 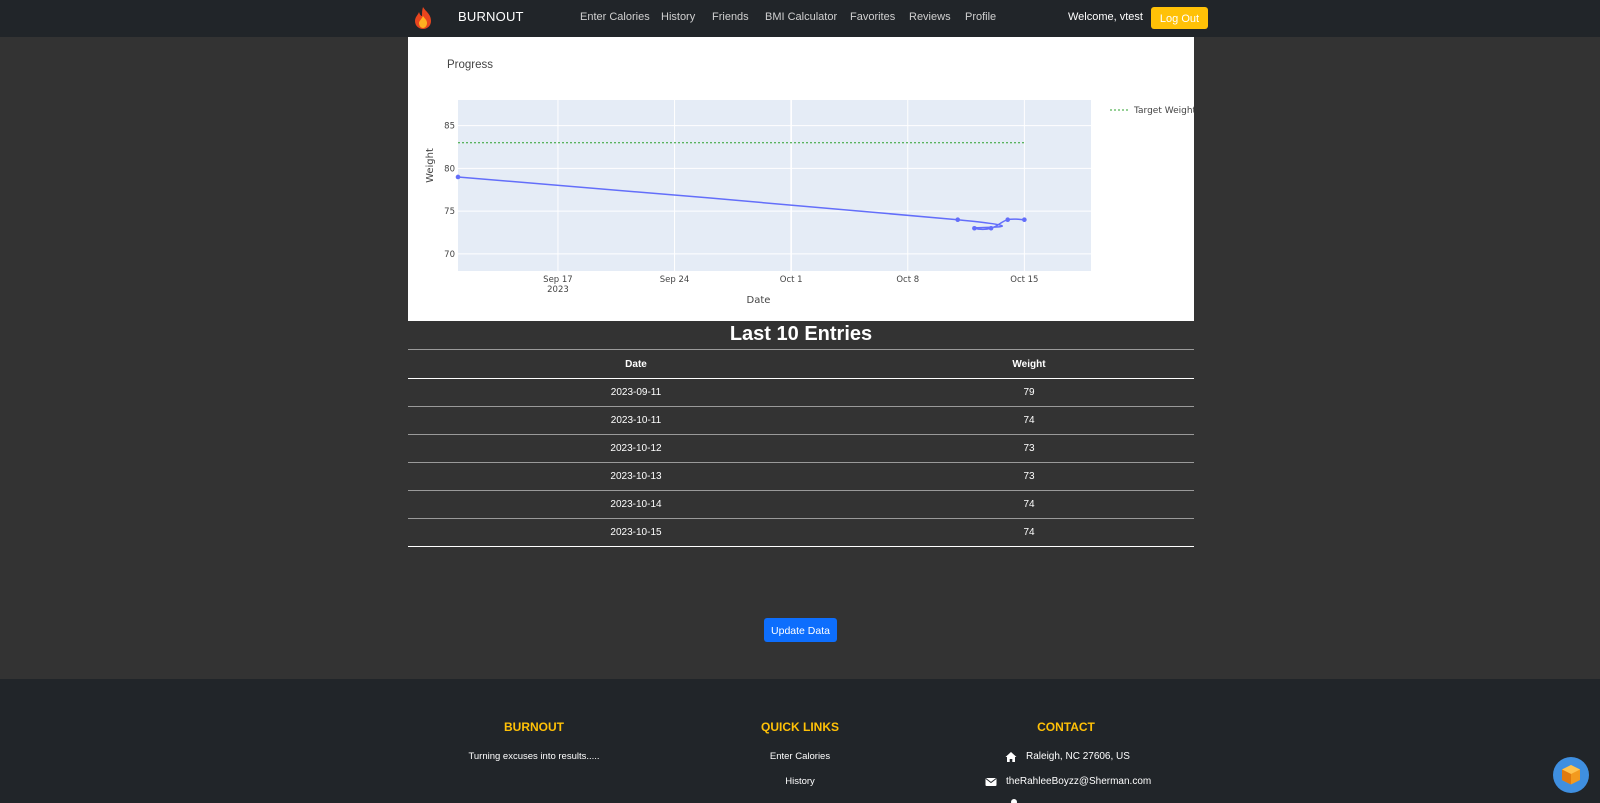 I want to click on nav-reviews: Reviews, so click(x=930, y=17).